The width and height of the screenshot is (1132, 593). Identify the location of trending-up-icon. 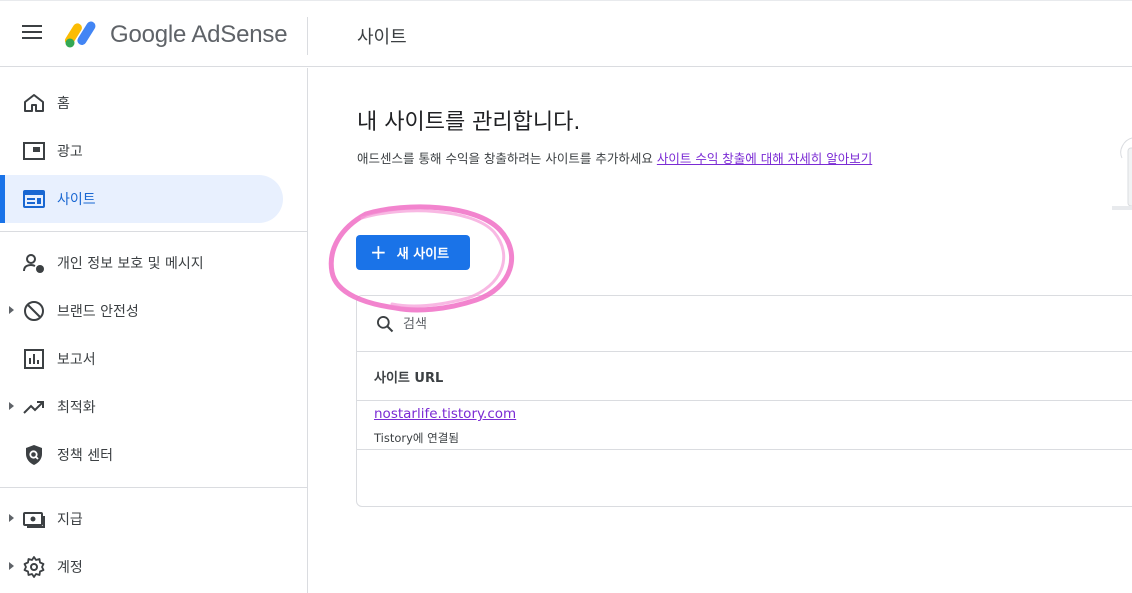
(33, 407).